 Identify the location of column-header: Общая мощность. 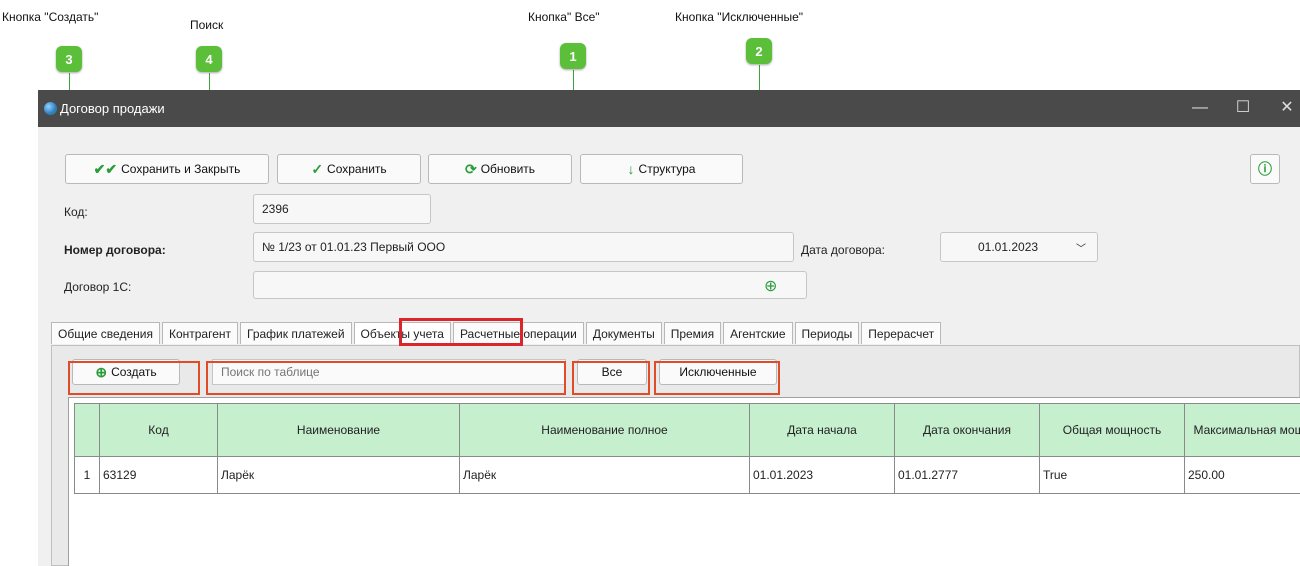
(1112, 430).